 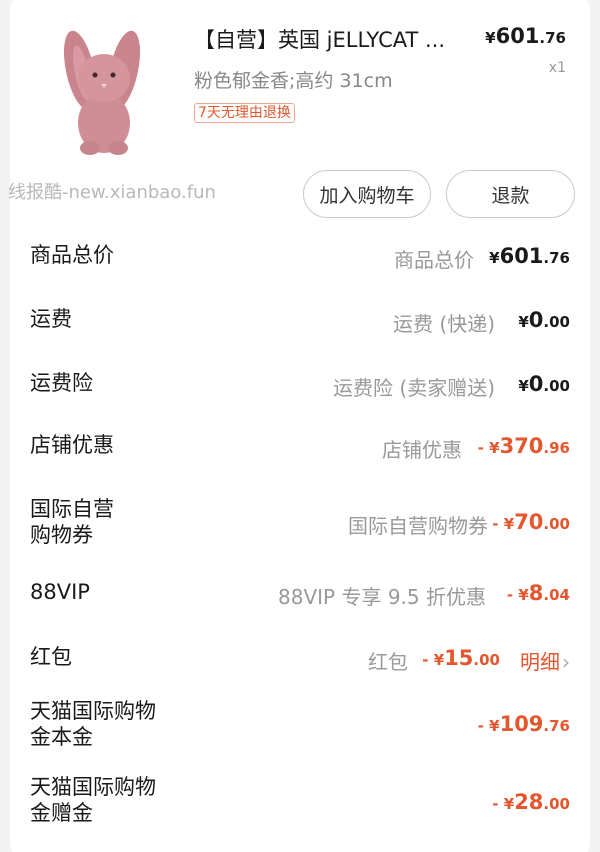 I want to click on price-row-label: 国际自营 购物券, so click(x=72, y=522).